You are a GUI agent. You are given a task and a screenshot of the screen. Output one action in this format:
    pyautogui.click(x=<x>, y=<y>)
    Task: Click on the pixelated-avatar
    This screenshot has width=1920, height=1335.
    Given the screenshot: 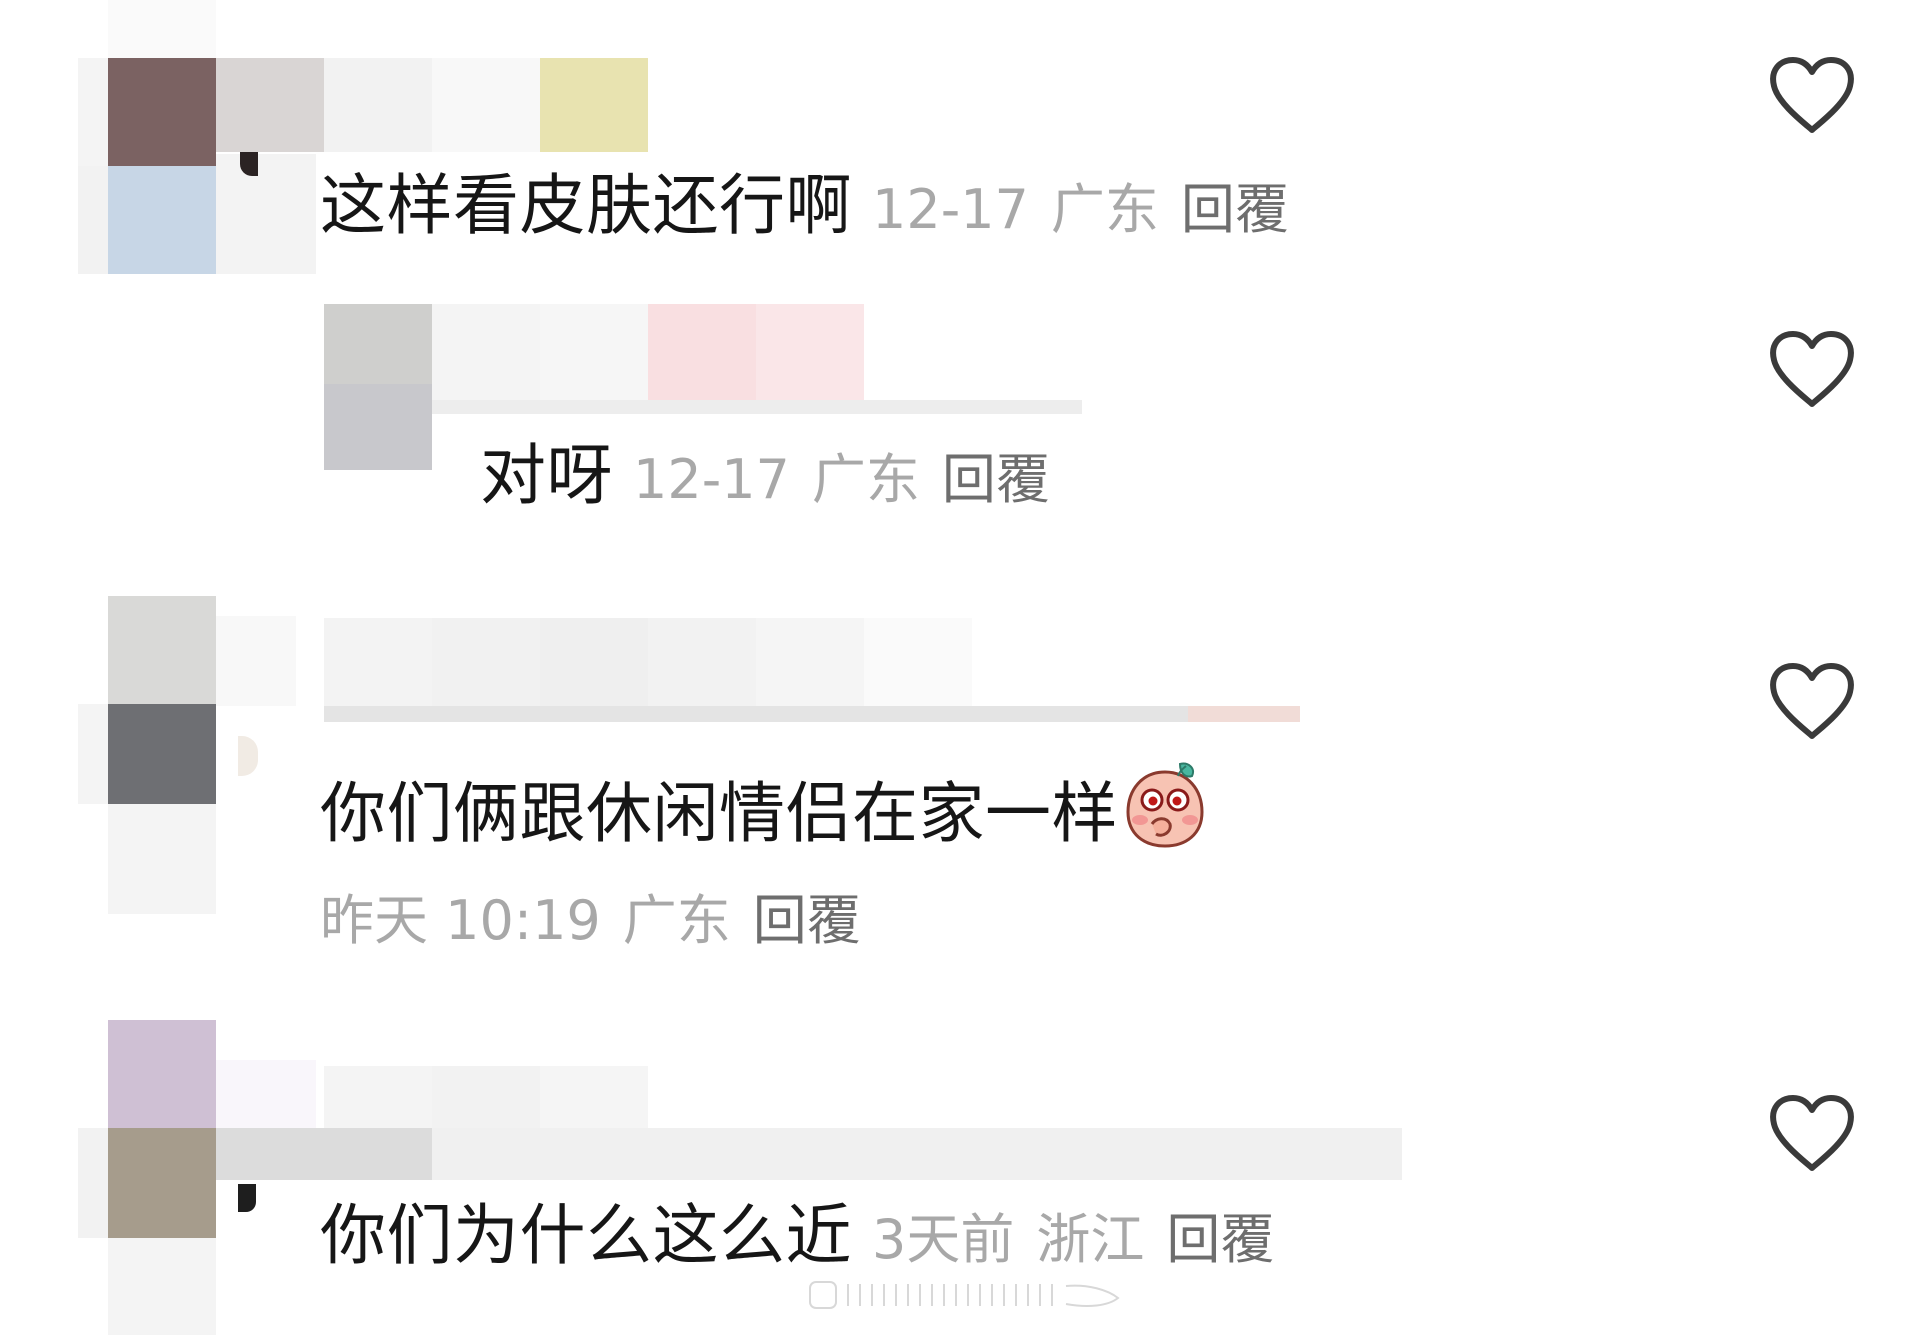 What is the action you would take?
    pyautogui.click(x=384, y=389)
    